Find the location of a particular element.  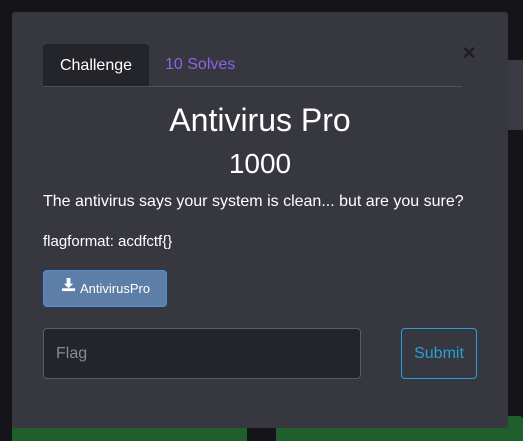

modal-tabs: Challenge 10 Solves is located at coordinates (252, 65).